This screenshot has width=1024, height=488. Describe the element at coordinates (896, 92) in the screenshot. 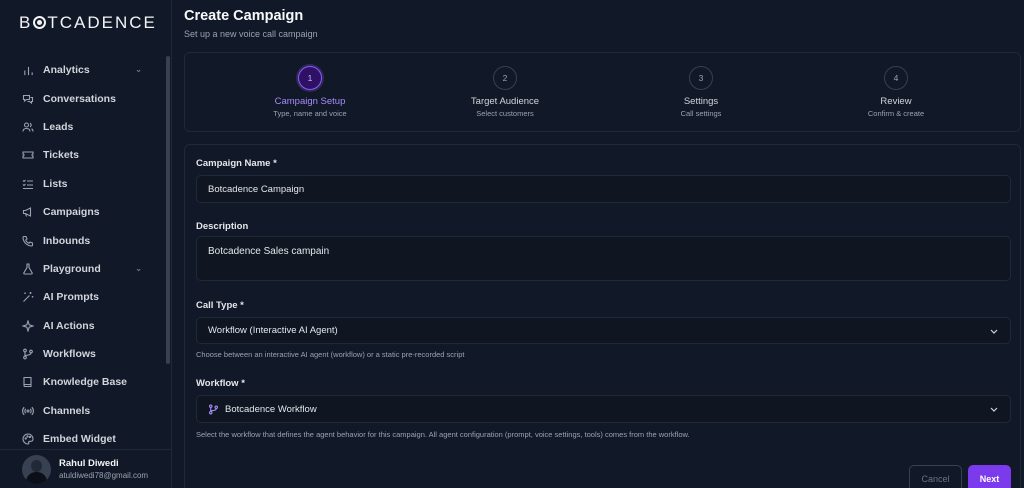

I see `step-review: 4 Review Confirm & create` at that location.